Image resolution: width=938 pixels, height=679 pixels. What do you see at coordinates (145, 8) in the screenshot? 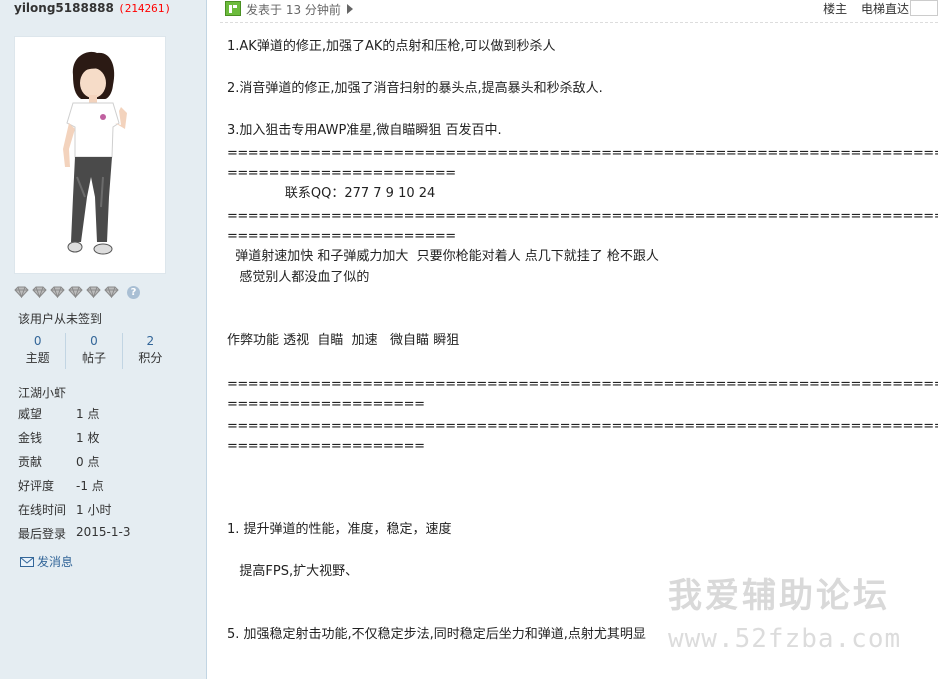
I see `user-id: (214261)` at bounding box center [145, 8].